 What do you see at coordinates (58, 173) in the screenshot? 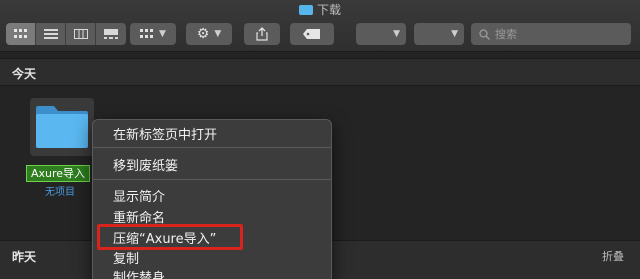
I see `folder-name-label: Axure导入` at bounding box center [58, 173].